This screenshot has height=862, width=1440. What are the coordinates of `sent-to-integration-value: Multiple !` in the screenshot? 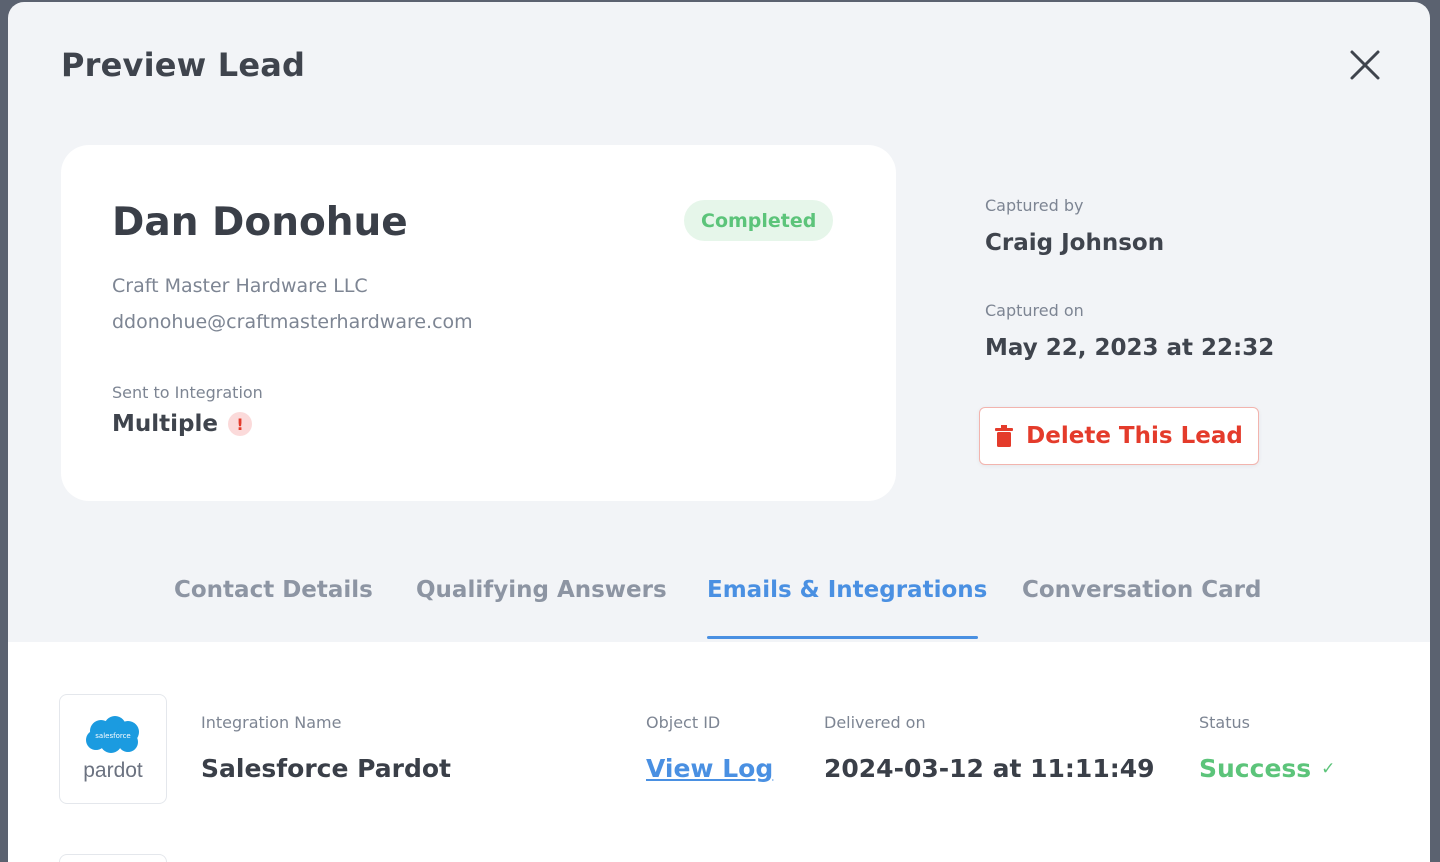 It's located at (182, 424).